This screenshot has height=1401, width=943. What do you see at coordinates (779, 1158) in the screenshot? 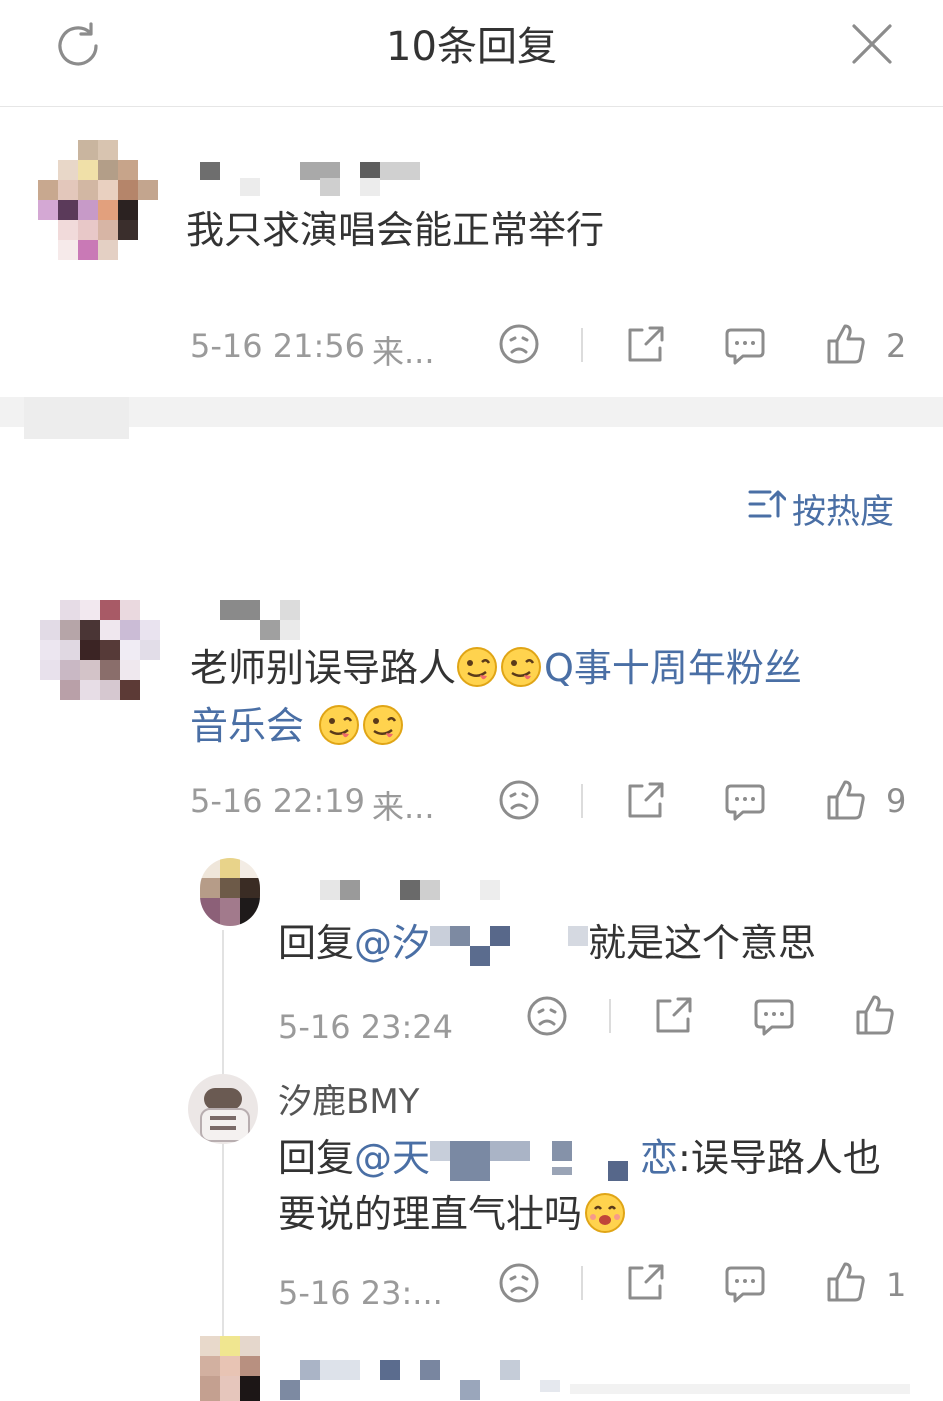
I see `reply-body: :误导路人也` at bounding box center [779, 1158].